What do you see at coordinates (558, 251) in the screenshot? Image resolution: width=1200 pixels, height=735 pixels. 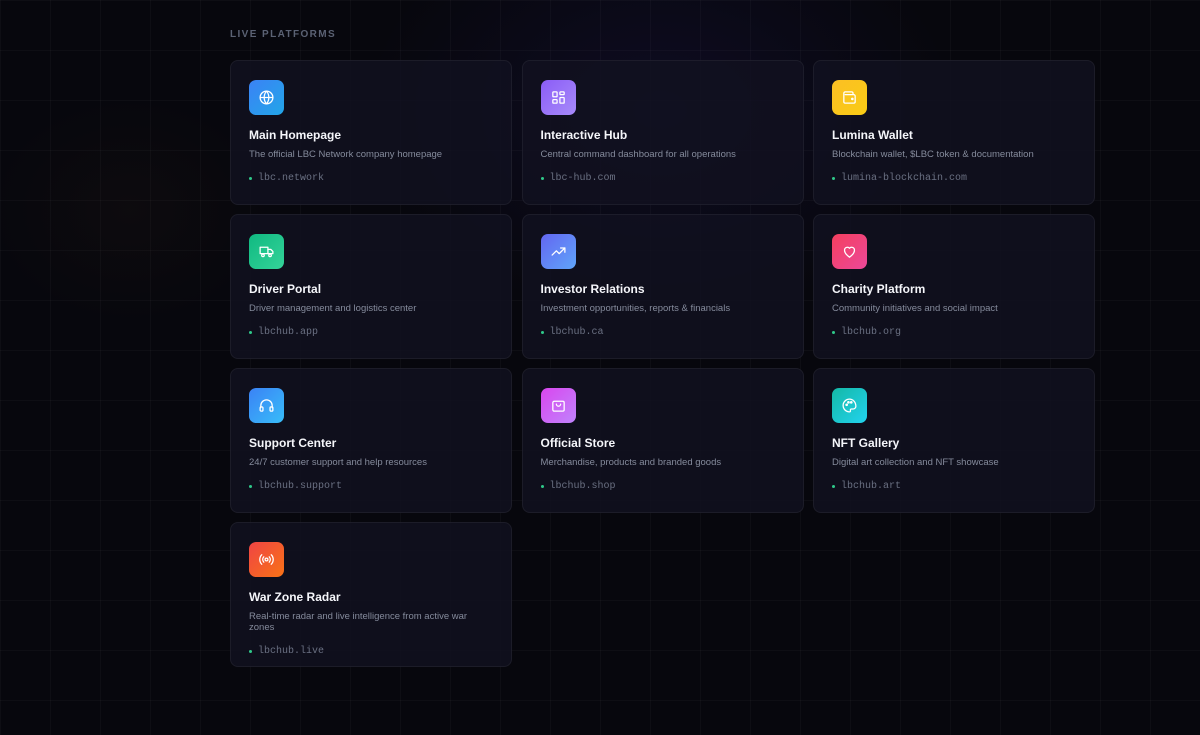 I see `trending-up-icon` at bounding box center [558, 251].